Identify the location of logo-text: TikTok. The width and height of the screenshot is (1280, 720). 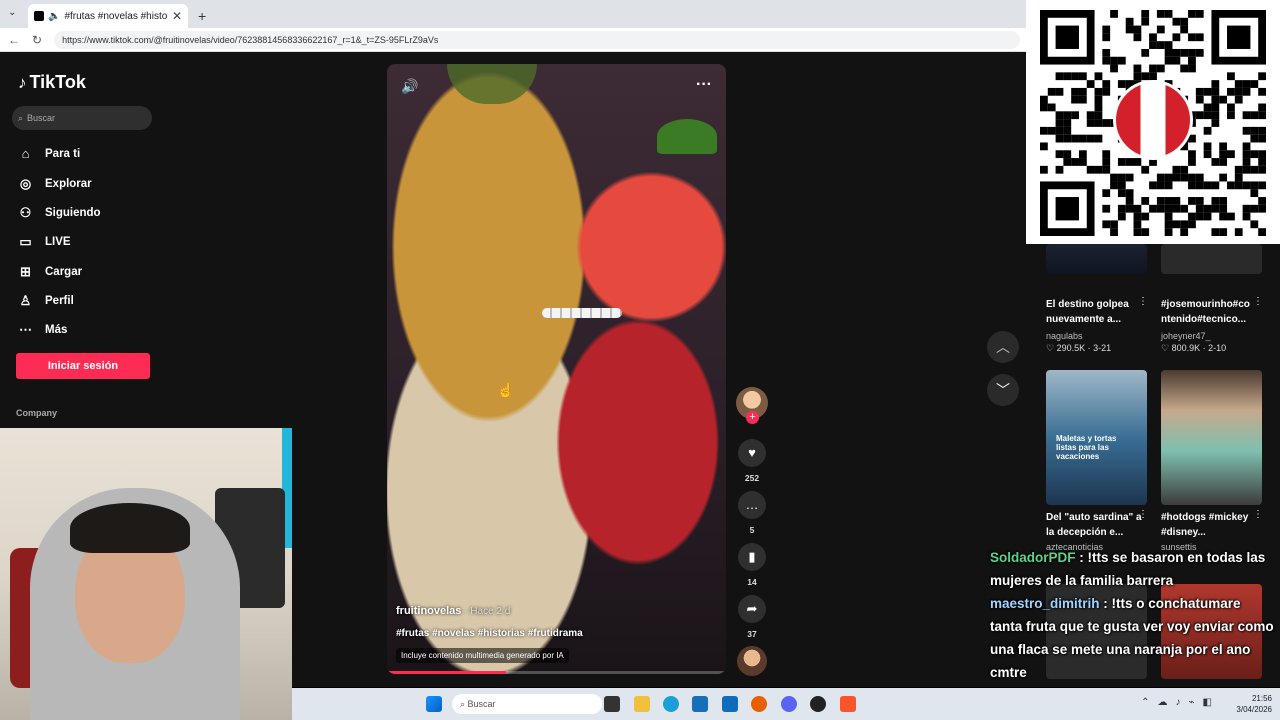
(57, 82).